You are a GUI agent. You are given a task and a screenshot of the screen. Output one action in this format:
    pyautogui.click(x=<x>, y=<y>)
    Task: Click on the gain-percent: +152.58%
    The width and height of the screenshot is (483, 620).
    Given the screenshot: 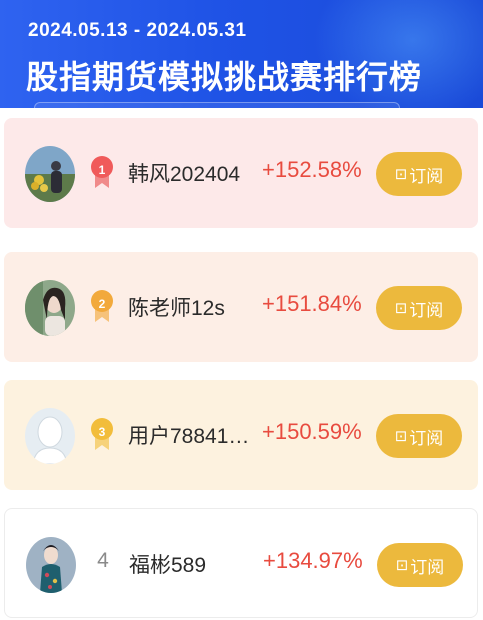 What is the action you would take?
    pyautogui.click(x=312, y=169)
    